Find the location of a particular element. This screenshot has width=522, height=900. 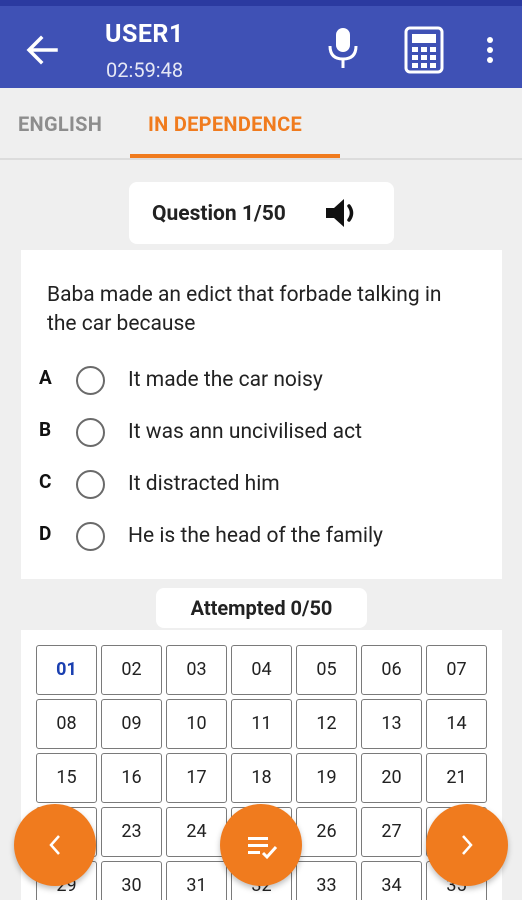

previous-button is located at coordinates (55, 845).